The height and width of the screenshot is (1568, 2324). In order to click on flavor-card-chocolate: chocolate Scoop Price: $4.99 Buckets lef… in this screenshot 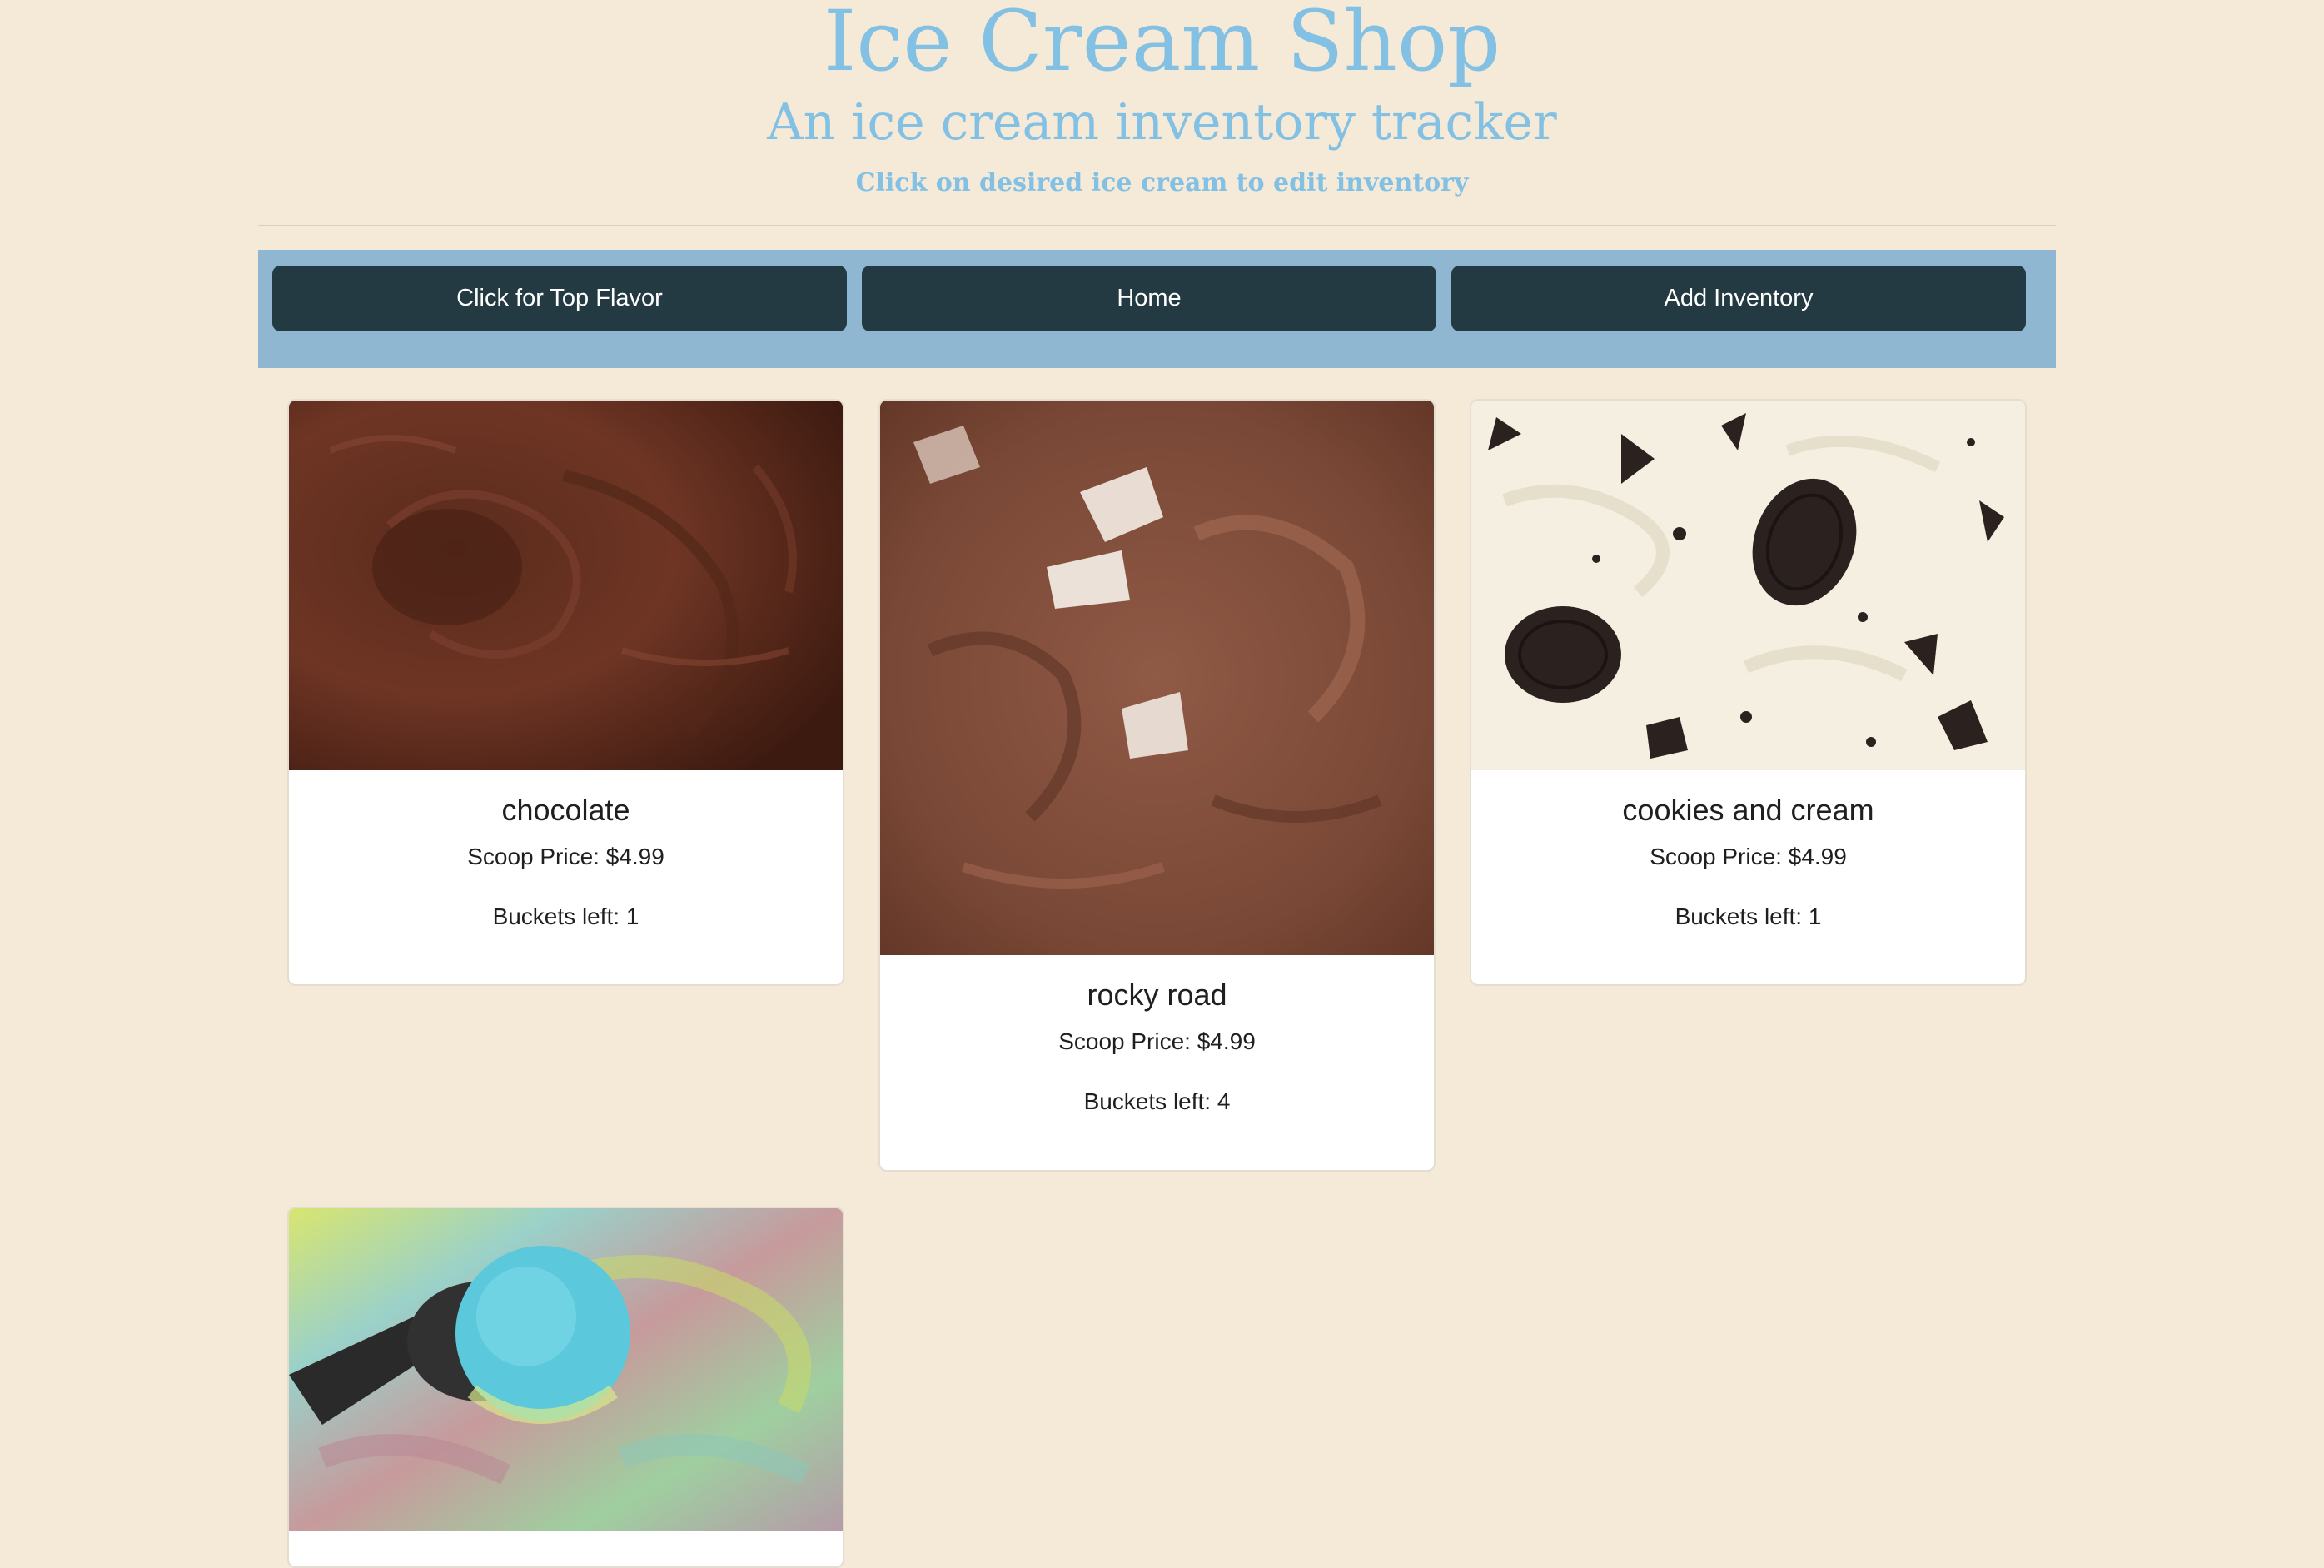, I will do `click(565, 693)`.